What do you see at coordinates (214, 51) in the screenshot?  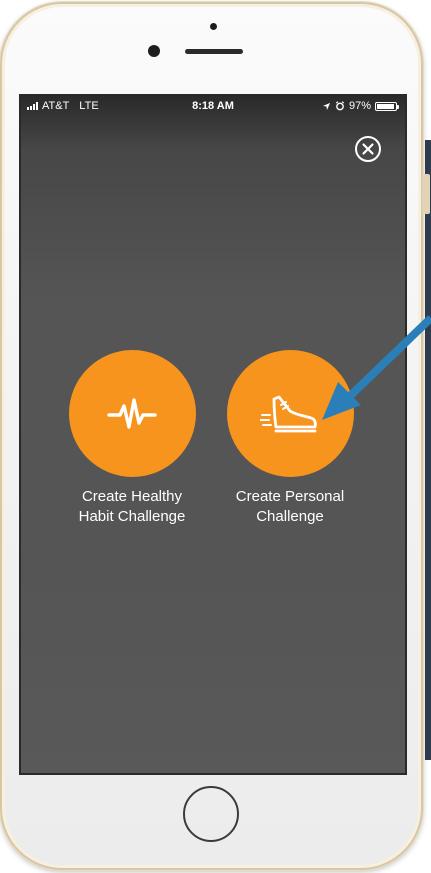 I see `earpiece-speaker` at bounding box center [214, 51].